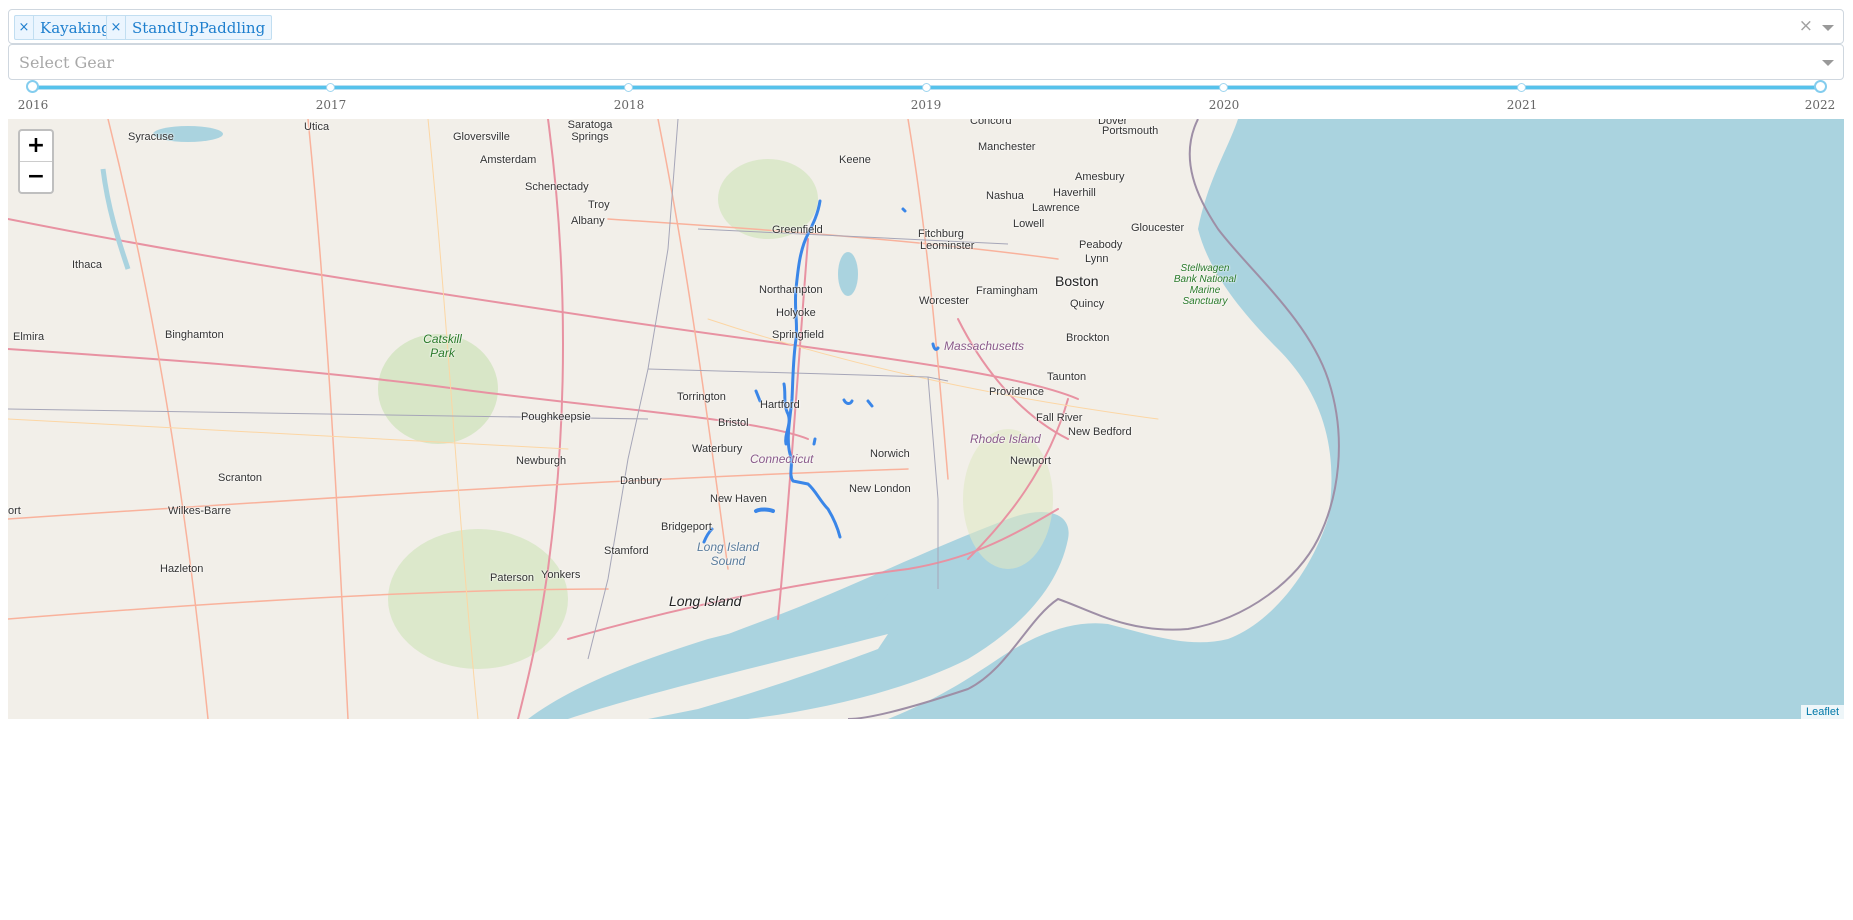 The width and height of the screenshot is (1853, 920). What do you see at coordinates (855, 160) in the screenshot?
I see `place-label: Keene` at bounding box center [855, 160].